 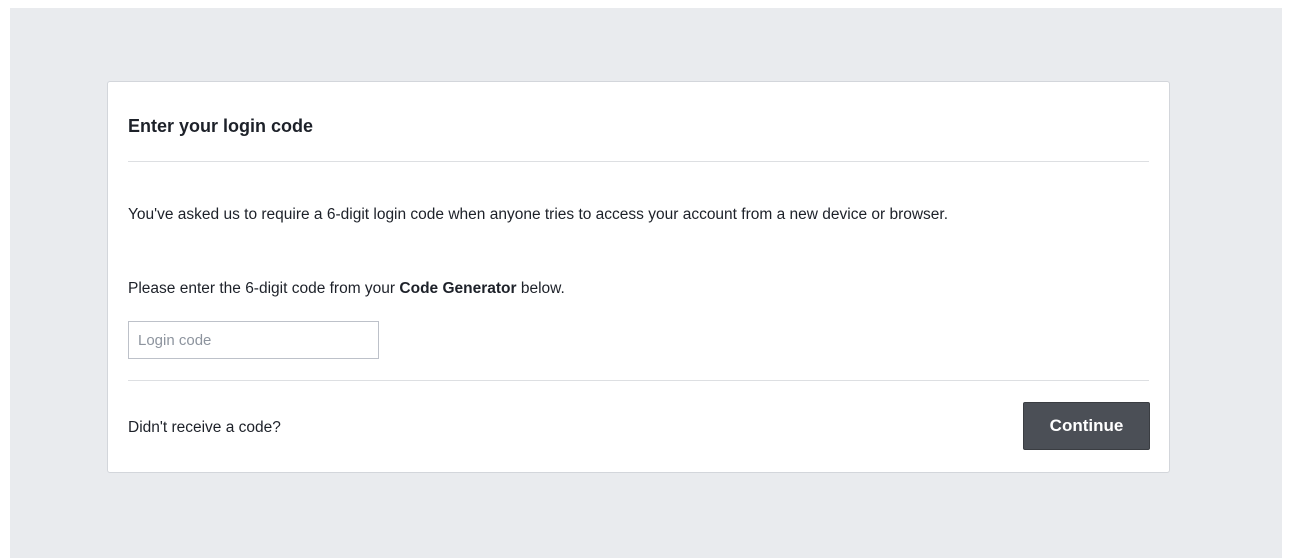 I want to click on header-divider, so click(x=638, y=161).